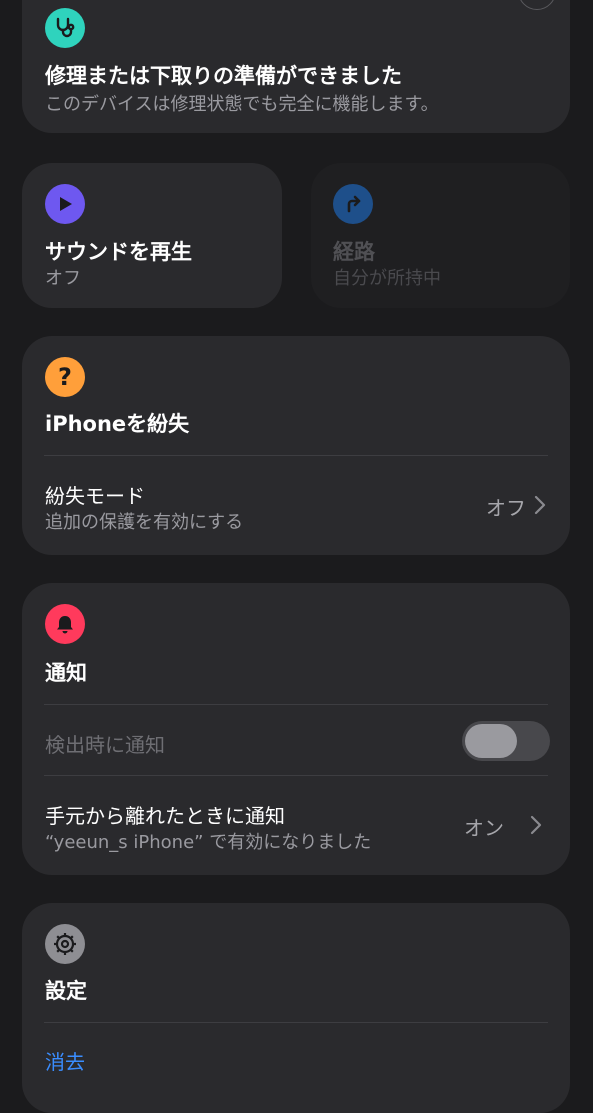  Describe the element at coordinates (440, 235) in the screenshot. I see `directions-card: 経路 自分が所持中` at that location.